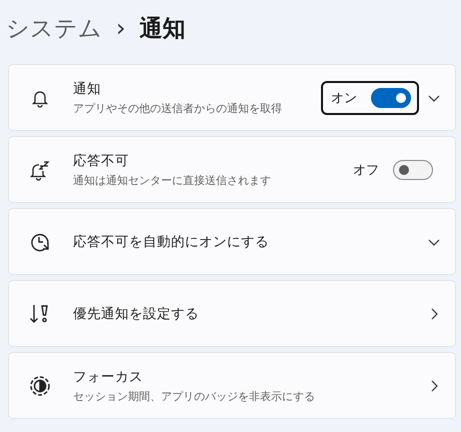 The width and height of the screenshot is (461, 432). I want to click on toggle-switch: オン, so click(370, 97).